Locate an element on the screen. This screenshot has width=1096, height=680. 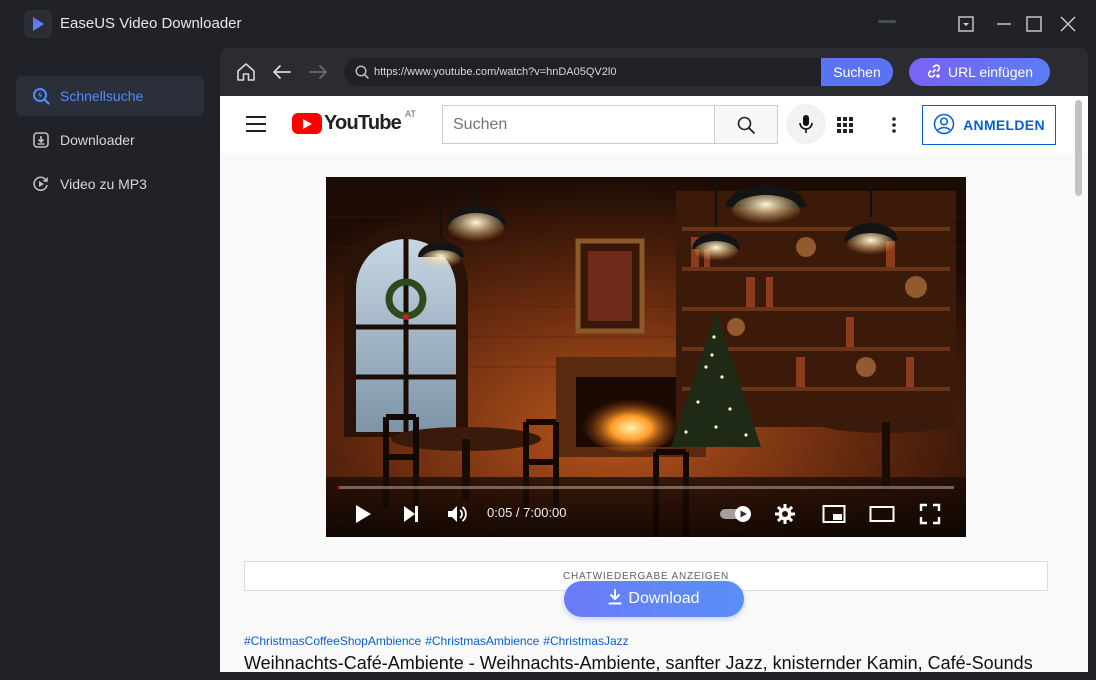
title-bar-handle is located at coordinates (887, 21).